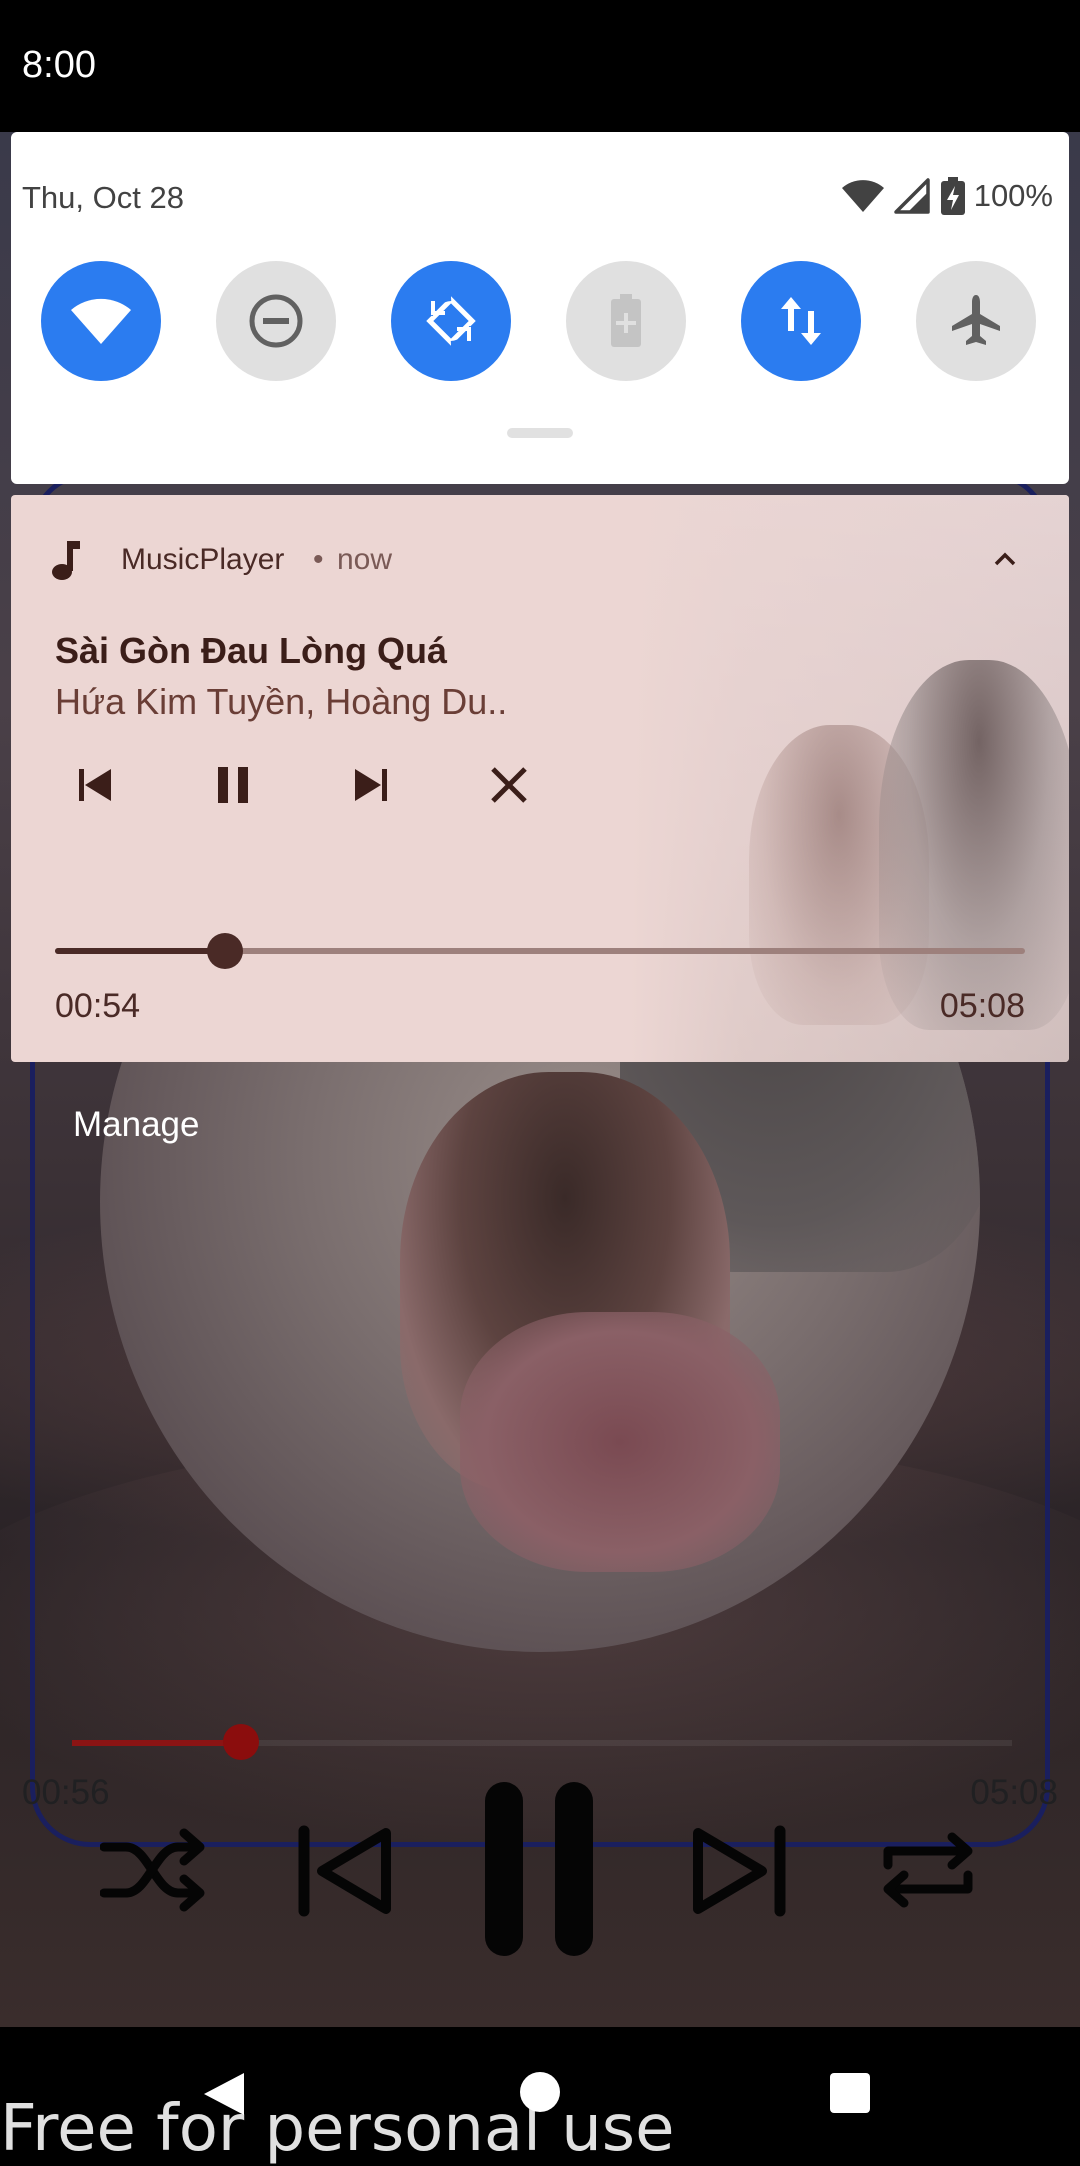  What do you see at coordinates (928, 1870) in the screenshot?
I see `repeat-icon` at bounding box center [928, 1870].